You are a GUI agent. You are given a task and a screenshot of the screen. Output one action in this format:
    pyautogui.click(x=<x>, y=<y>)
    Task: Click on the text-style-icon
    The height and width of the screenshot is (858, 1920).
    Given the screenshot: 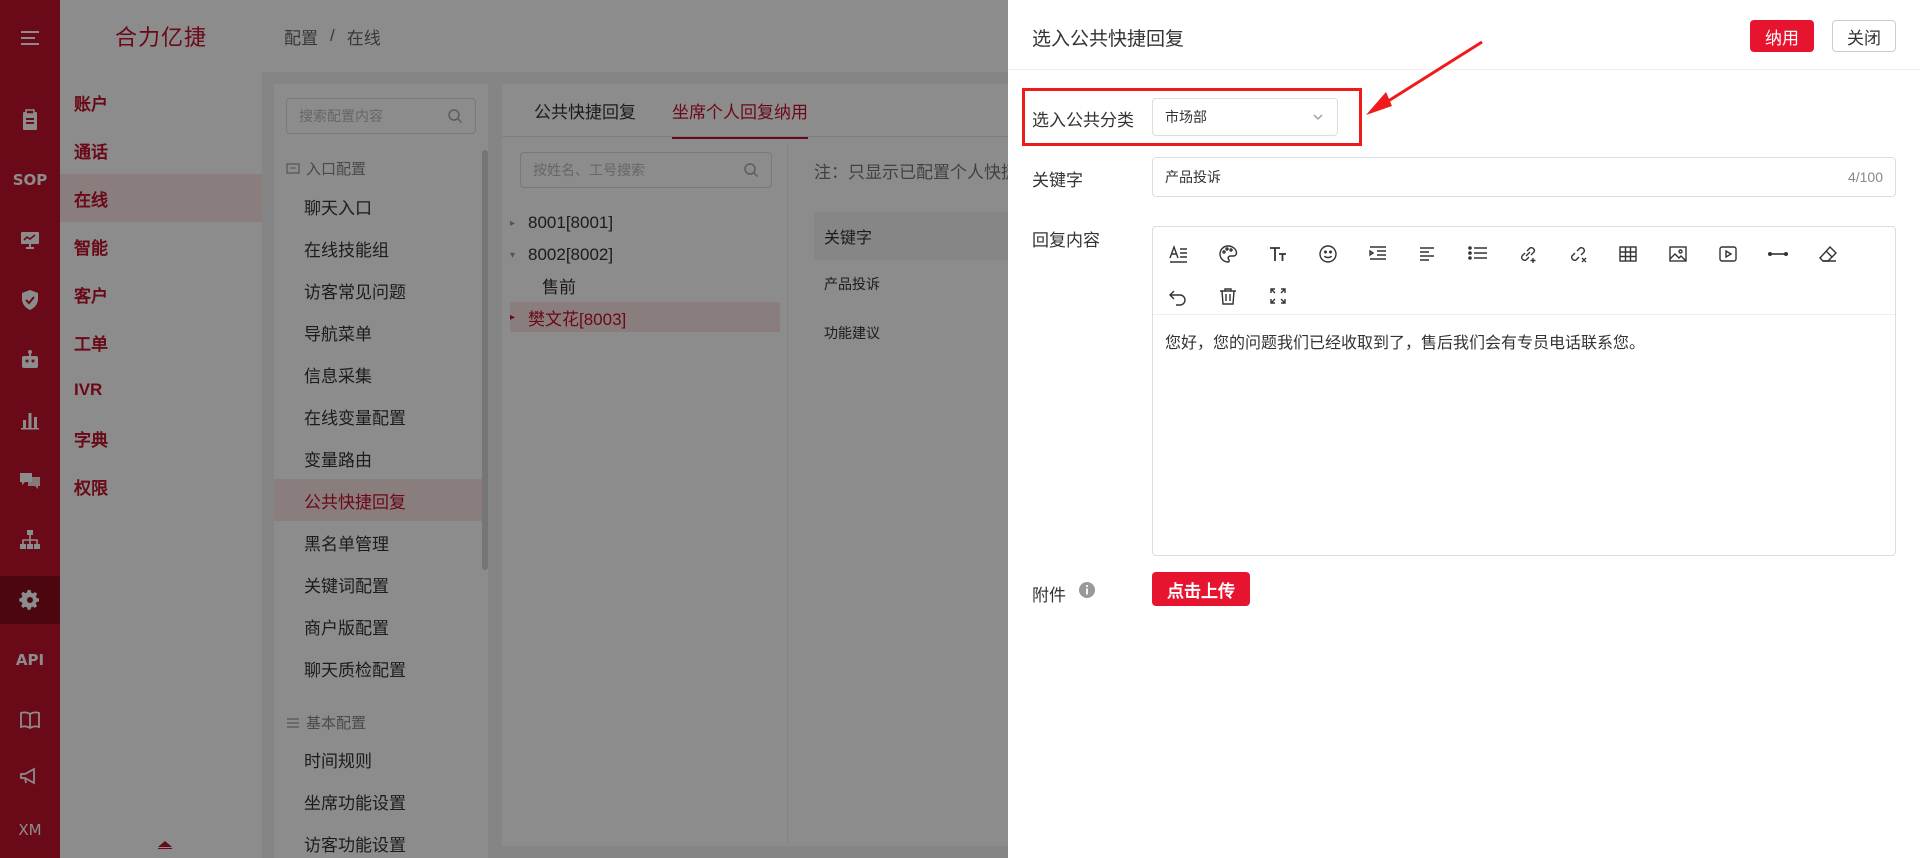 What is the action you would take?
    pyautogui.click(x=1178, y=254)
    